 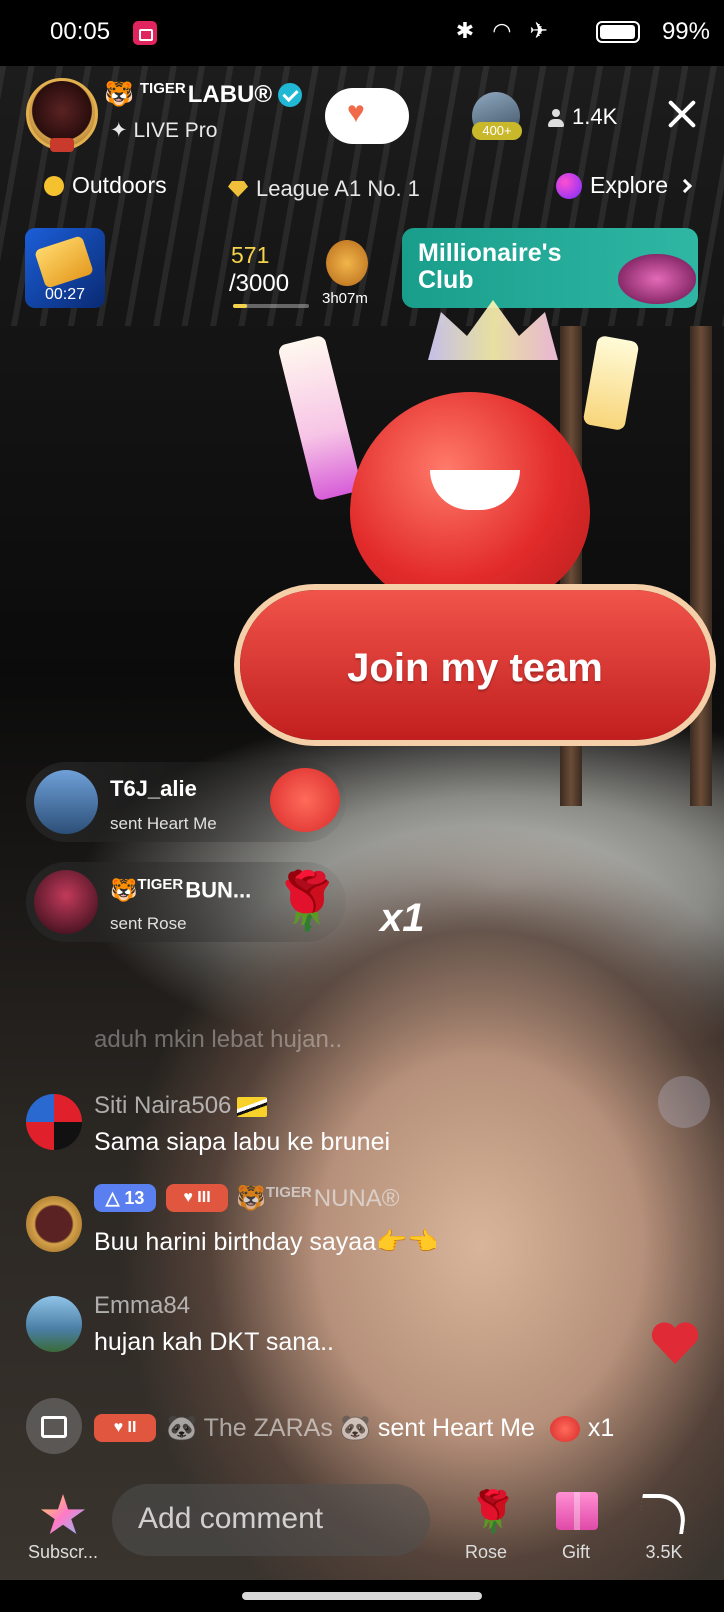 I want to click on close-icon, so click(x=682, y=114).